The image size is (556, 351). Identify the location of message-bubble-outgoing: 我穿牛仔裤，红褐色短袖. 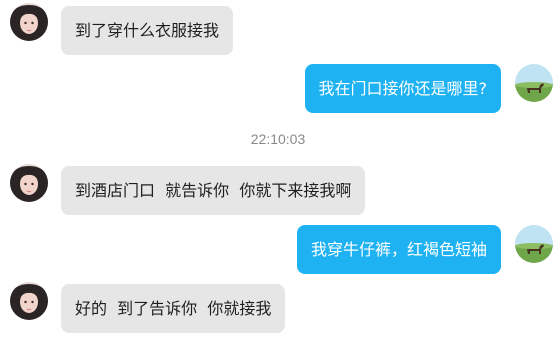
(398, 249).